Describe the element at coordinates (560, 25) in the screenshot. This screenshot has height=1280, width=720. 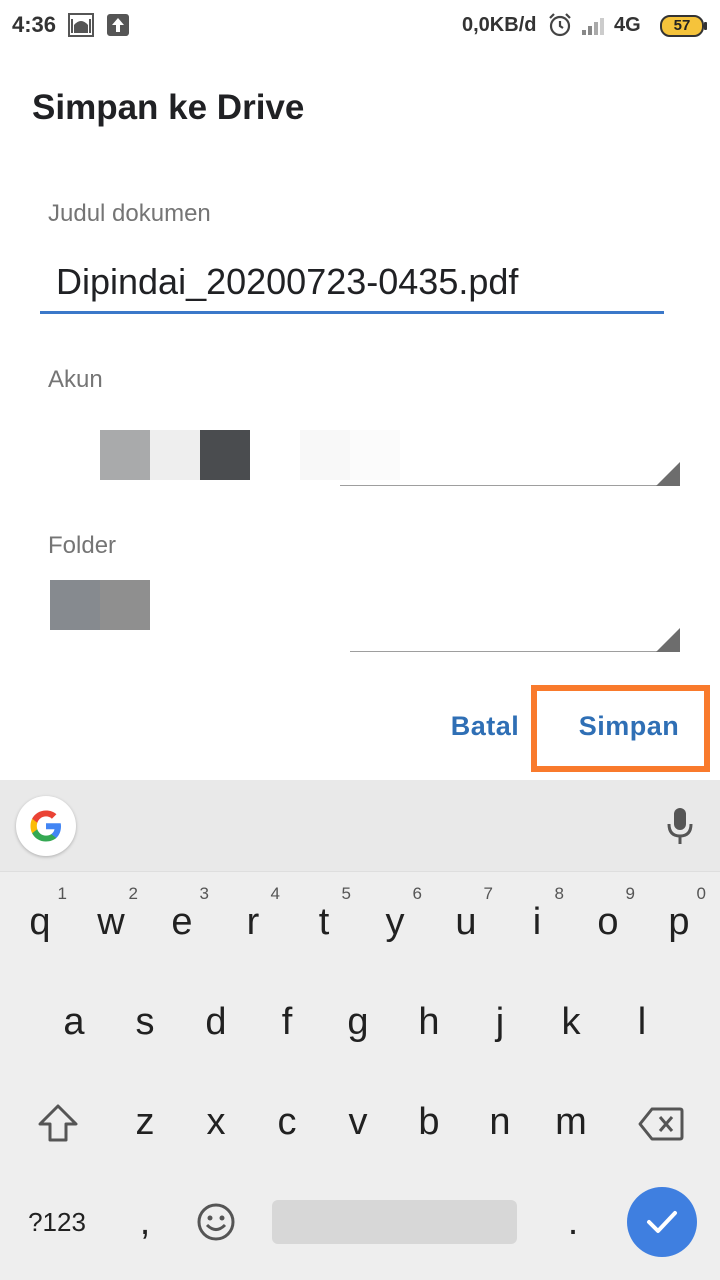
I see `alarm-icon` at that location.